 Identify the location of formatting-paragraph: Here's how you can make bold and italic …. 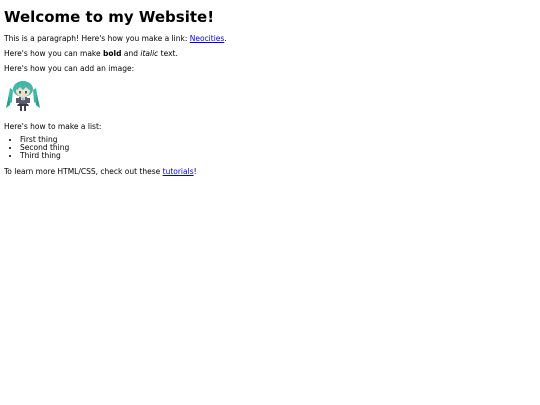
(91, 54).